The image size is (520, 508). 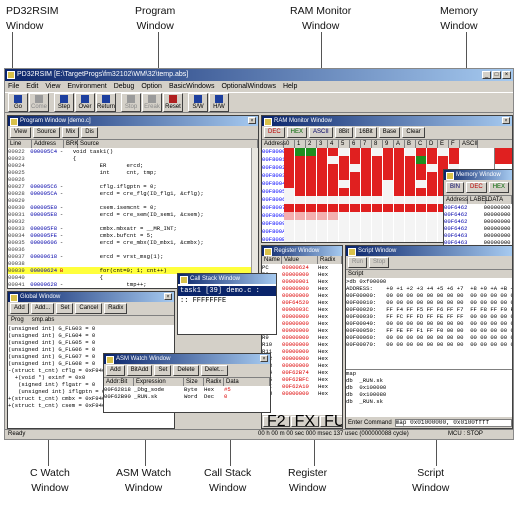 I want to click on watch-entry: (unsigned int) G_FLG04 = 0, so click(x=91, y=335).